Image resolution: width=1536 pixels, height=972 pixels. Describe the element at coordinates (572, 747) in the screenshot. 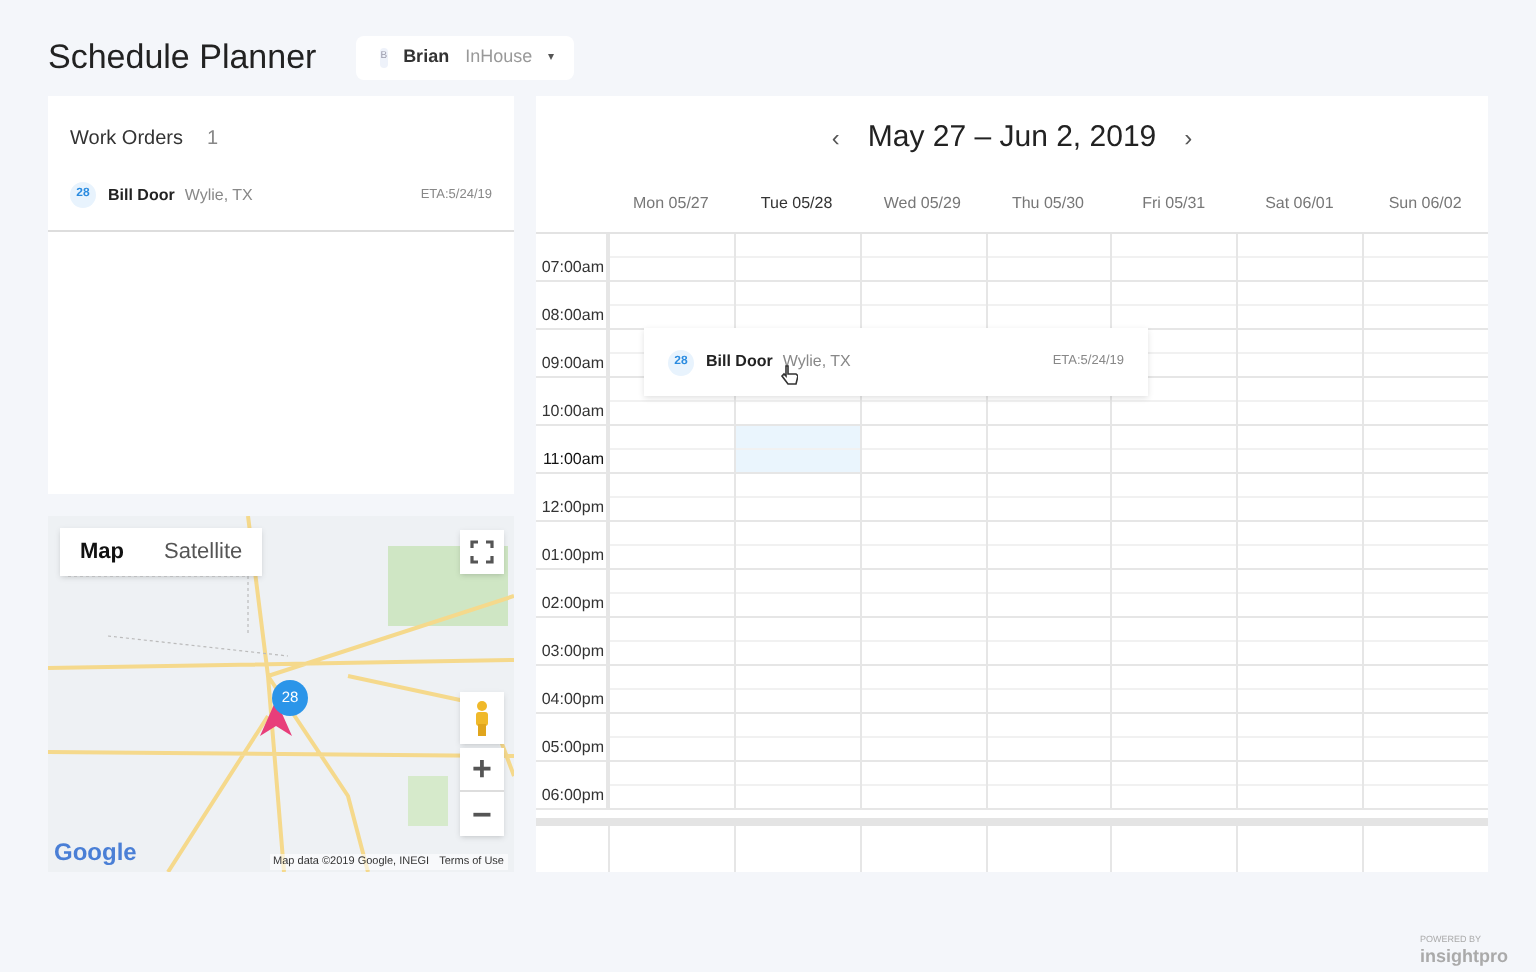

I see `time-label: 05:00pm` at that location.